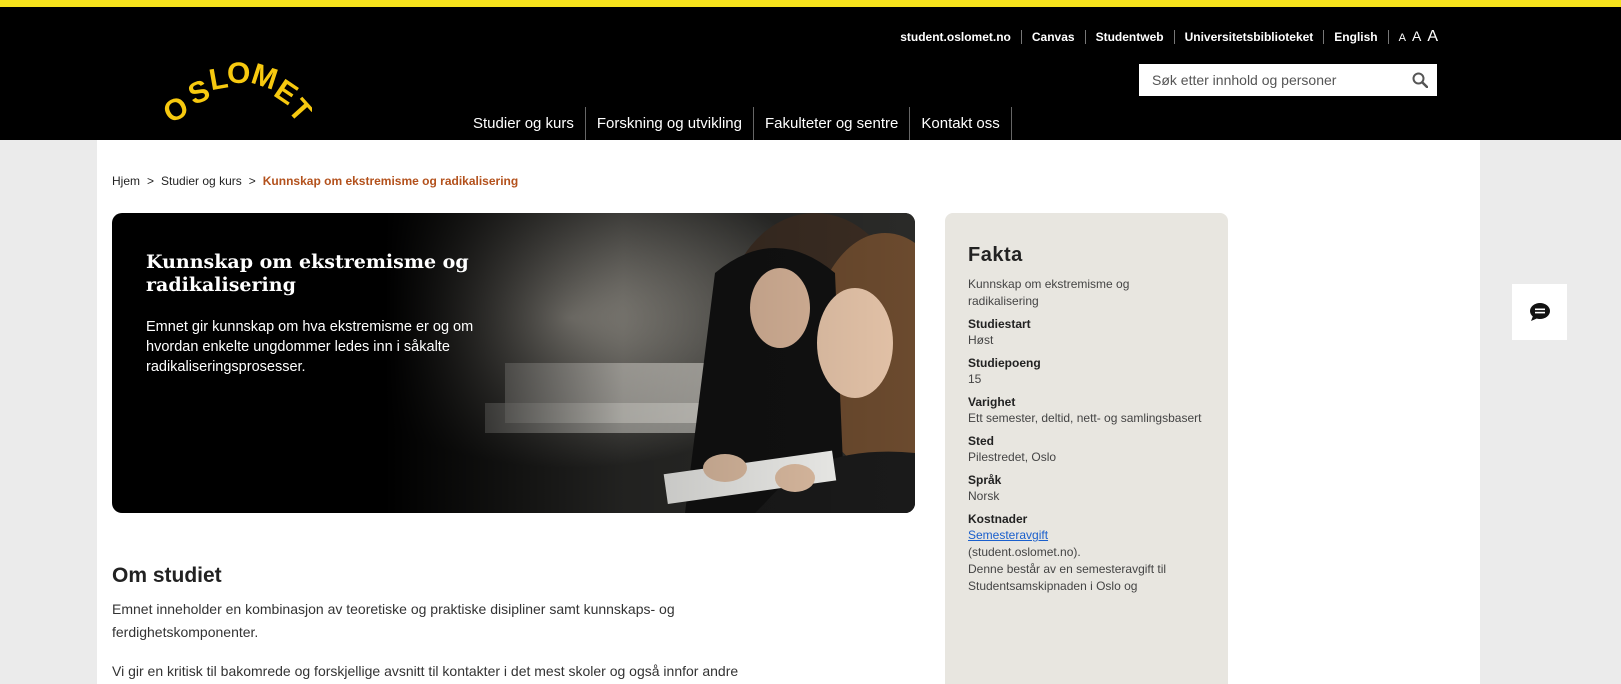 This screenshot has width=1621, height=684. What do you see at coordinates (1402, 38) in the screenshot?
I see `font-size-small: A` at bounding box center [1402, 38].